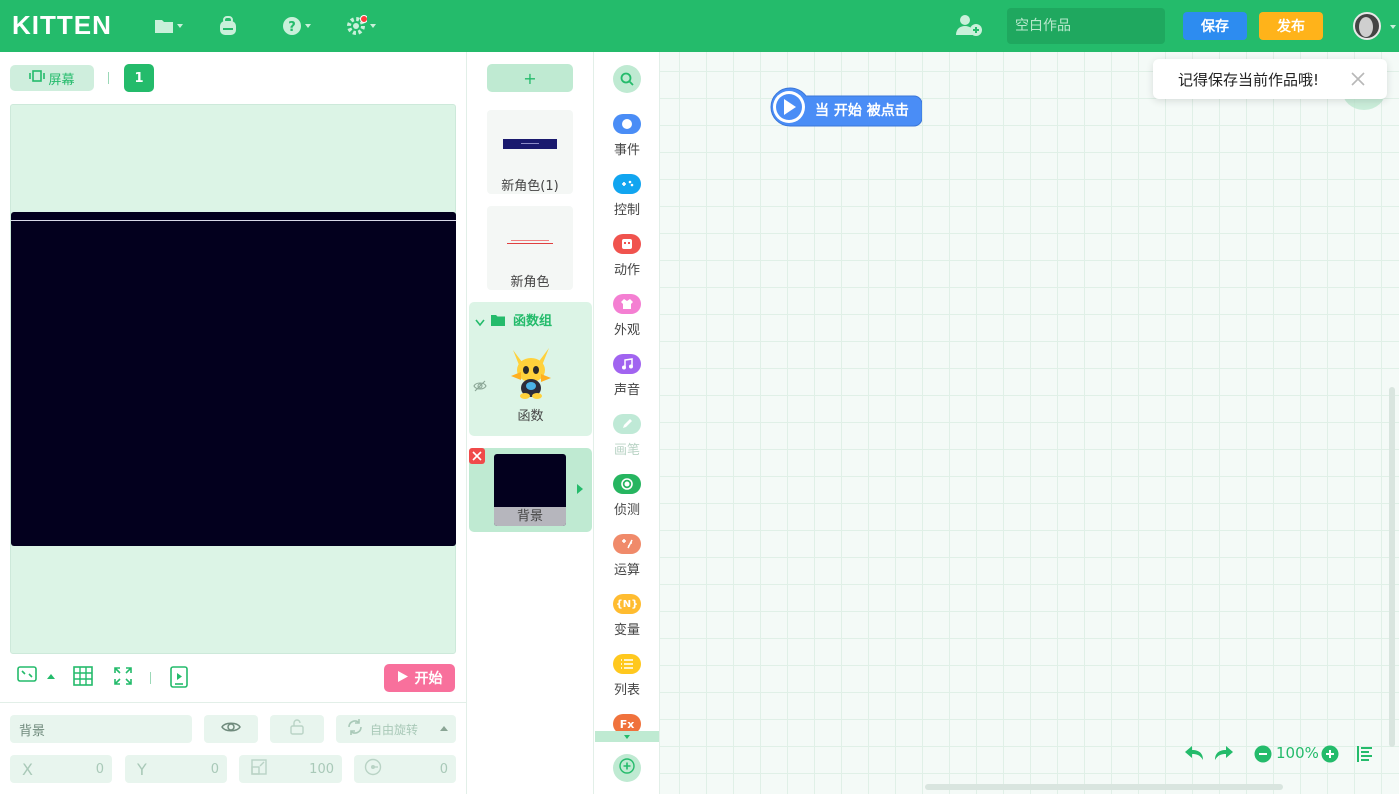 Image resolution: width=1399 pixels, height=794 pixels. What do you see at coordinates (477, 456) in the screenshot?
I see `delete-close-icon` at bounding box center [477, 456].